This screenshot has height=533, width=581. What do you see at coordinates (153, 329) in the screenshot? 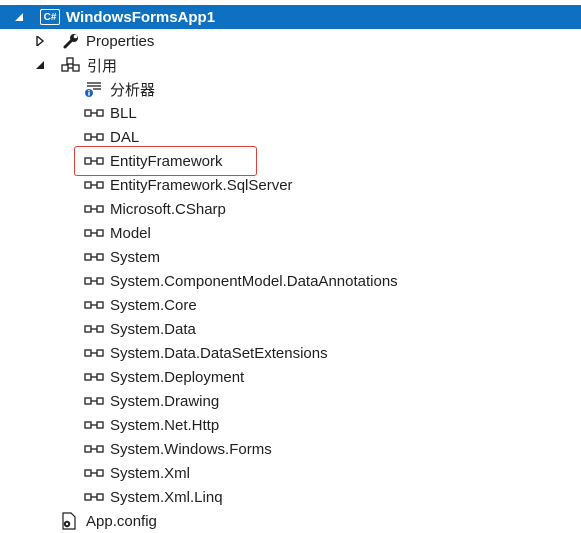
I see `reference-item-label: System.Data` at bounding box center [153, 329].